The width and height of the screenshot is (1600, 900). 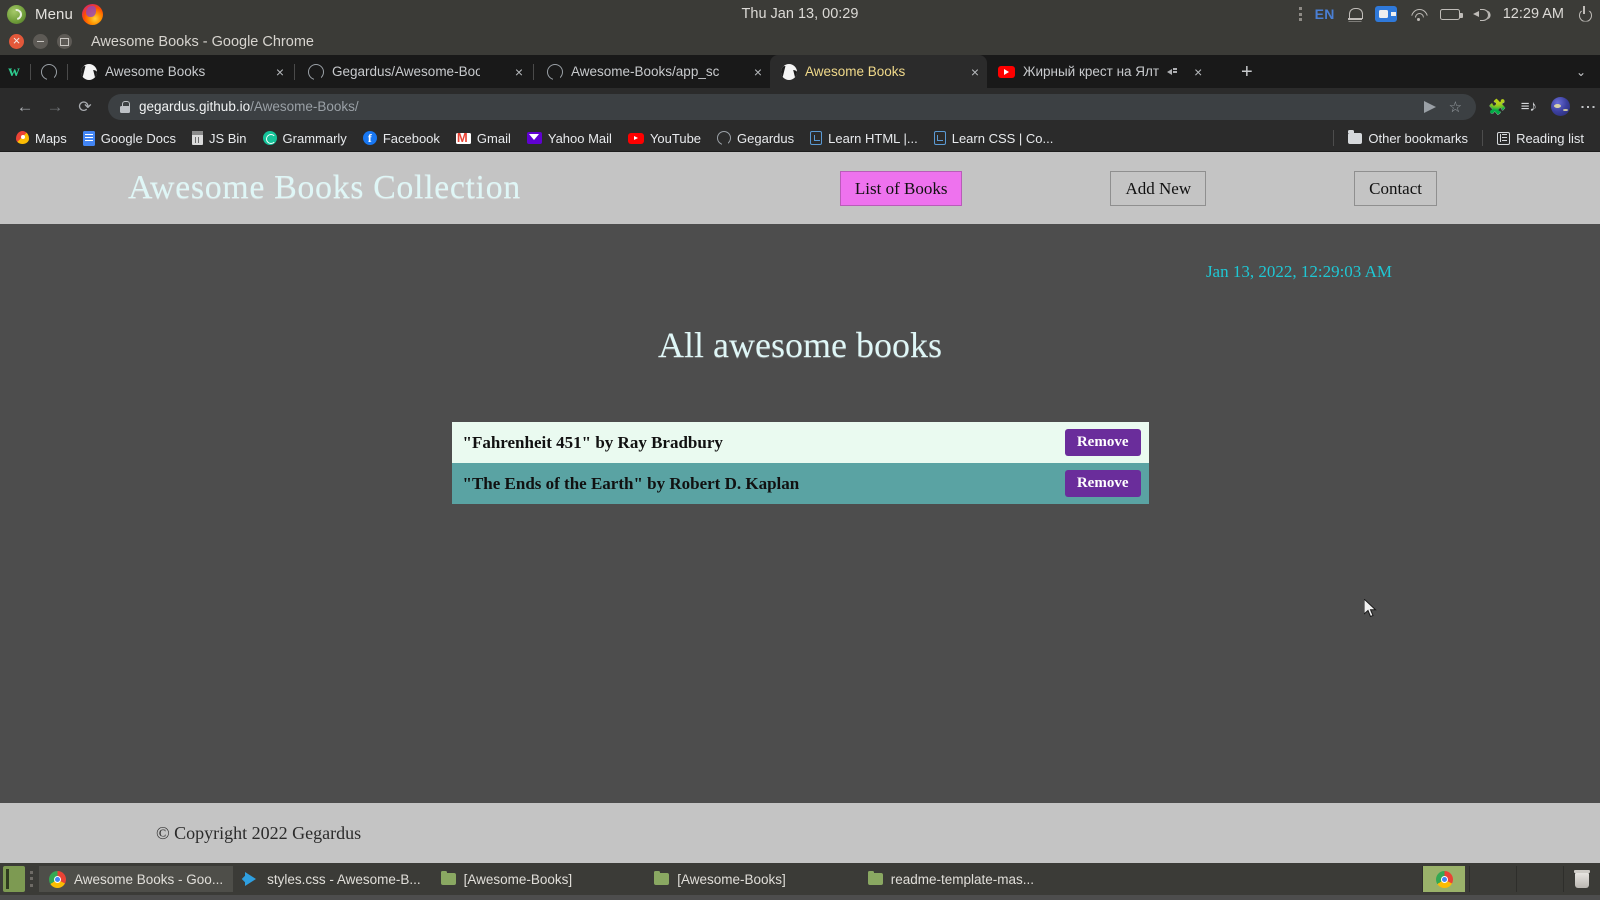 I want to click on close-icon, so click(x=16, y=41).